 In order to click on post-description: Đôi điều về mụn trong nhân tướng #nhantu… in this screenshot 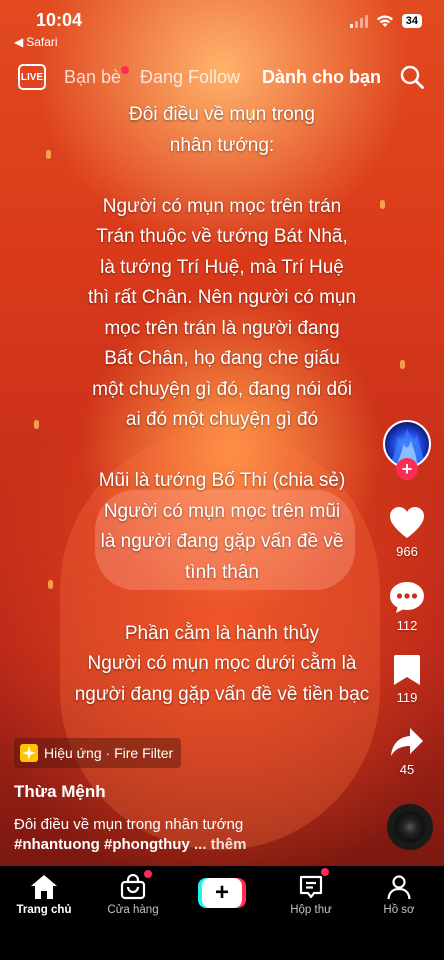, I will do `click(194, 835)`.